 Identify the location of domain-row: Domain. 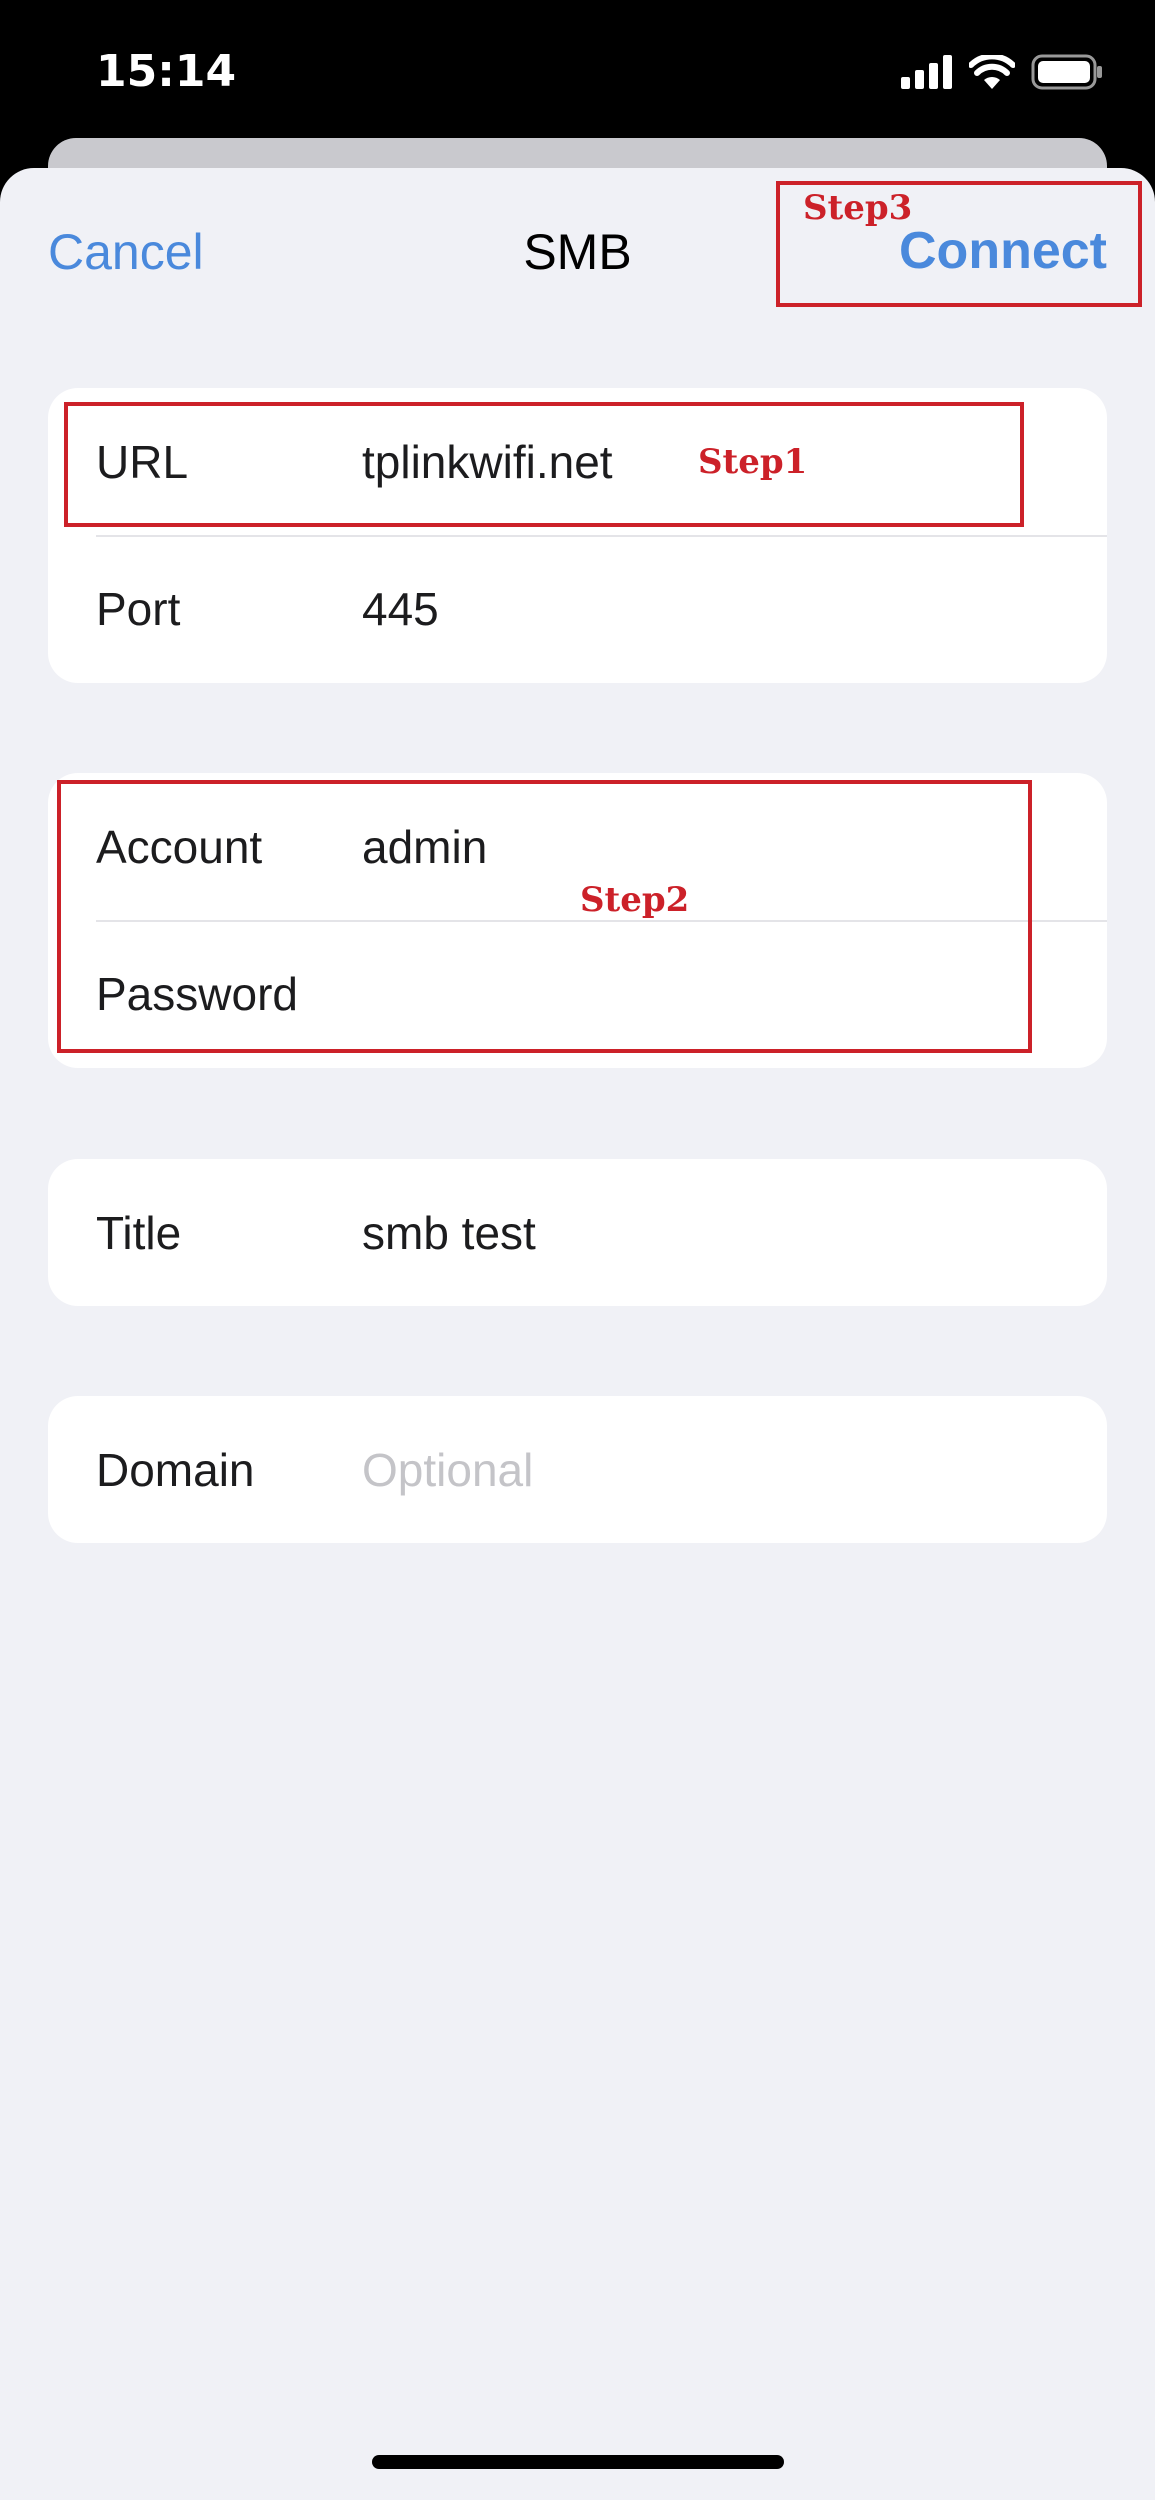
(577, 1469).